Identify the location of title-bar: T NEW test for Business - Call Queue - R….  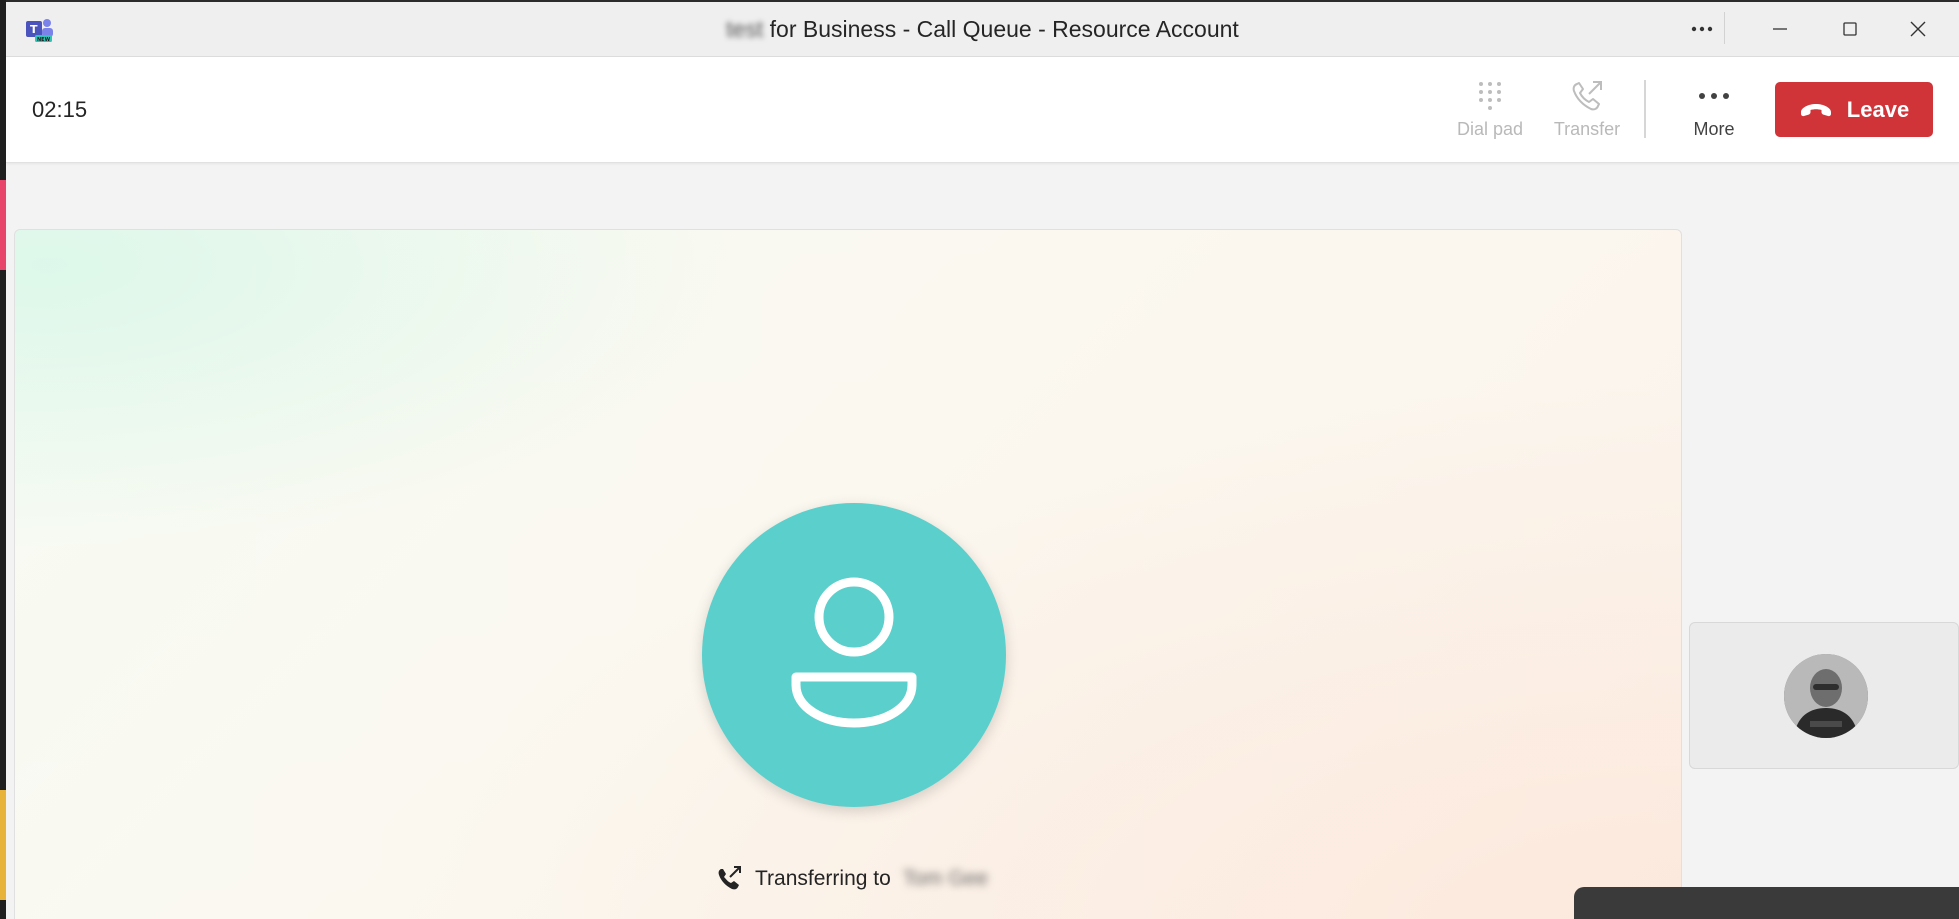
(982, 29).